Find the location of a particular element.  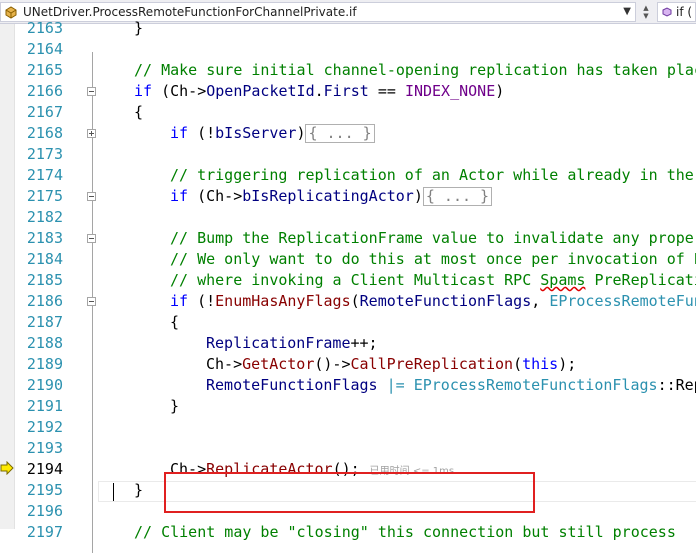

line-number: 2175 is located at coordinates (44, 196).